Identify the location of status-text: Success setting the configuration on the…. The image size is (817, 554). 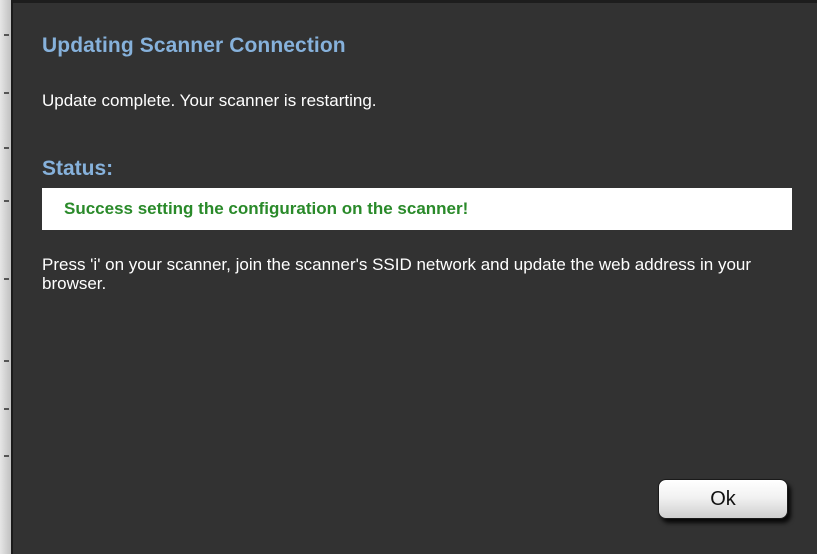
(266, 208).